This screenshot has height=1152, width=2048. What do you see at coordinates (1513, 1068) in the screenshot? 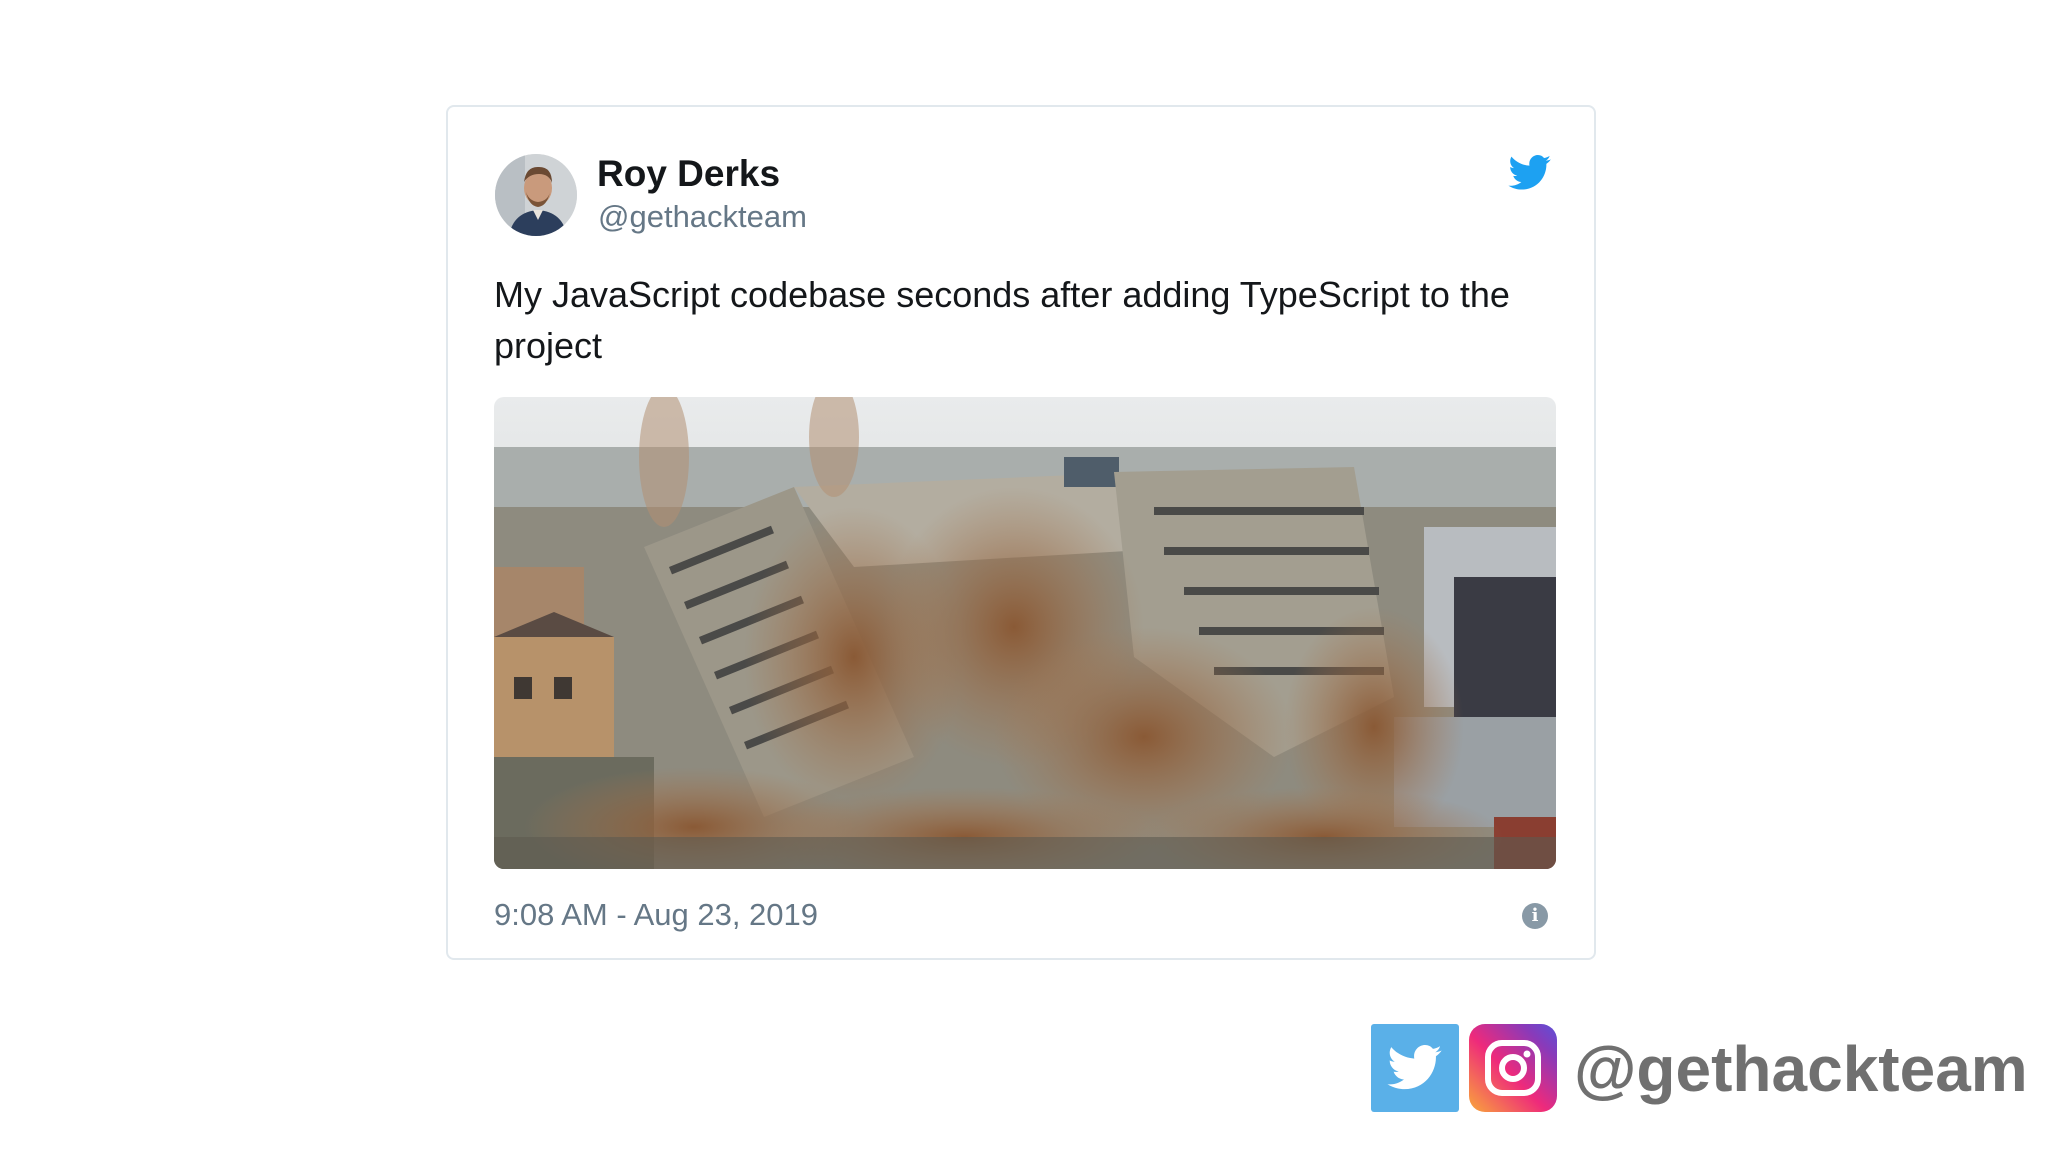
I see `instagram-icon` at bounding box center [1513, 1068].